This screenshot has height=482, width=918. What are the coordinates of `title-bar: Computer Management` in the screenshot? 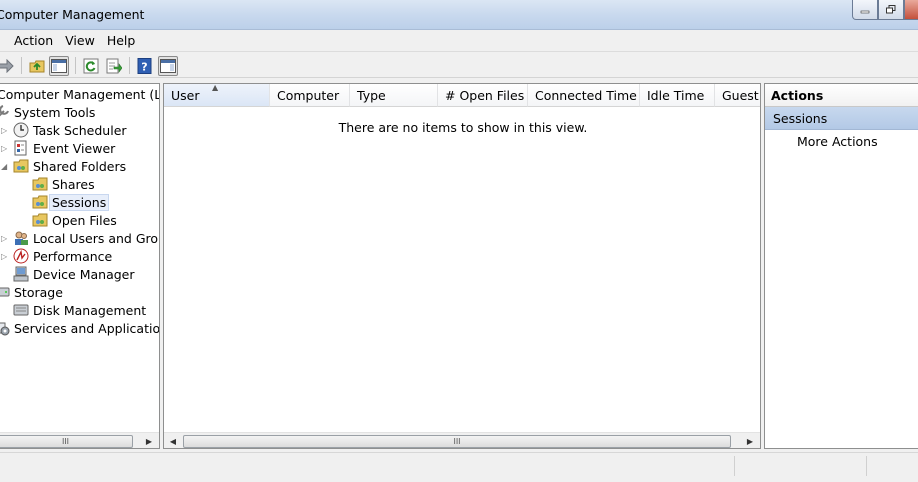 It's located at (459, 15).